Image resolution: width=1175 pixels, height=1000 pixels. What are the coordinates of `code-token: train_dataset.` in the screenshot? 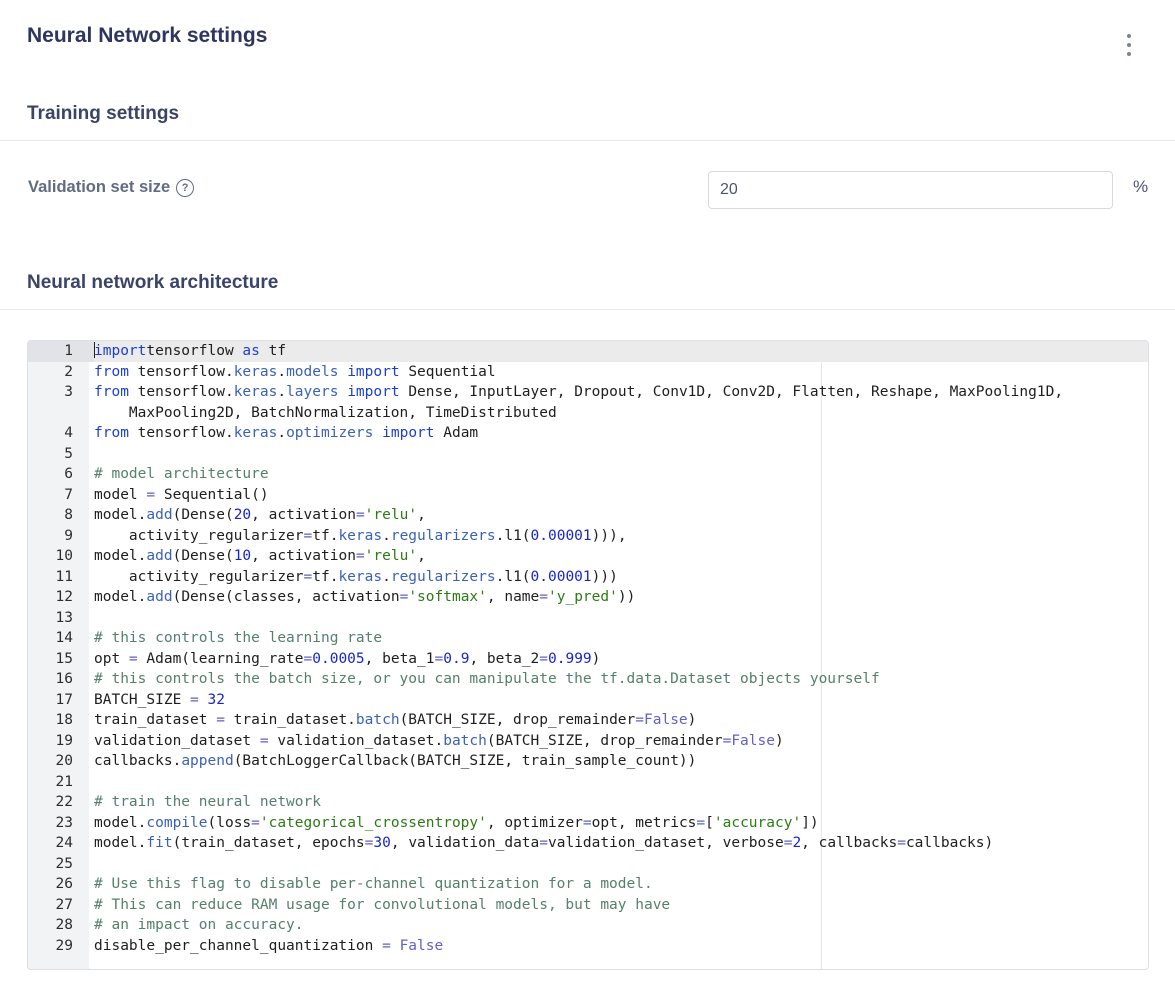 It's located at (290, 720).